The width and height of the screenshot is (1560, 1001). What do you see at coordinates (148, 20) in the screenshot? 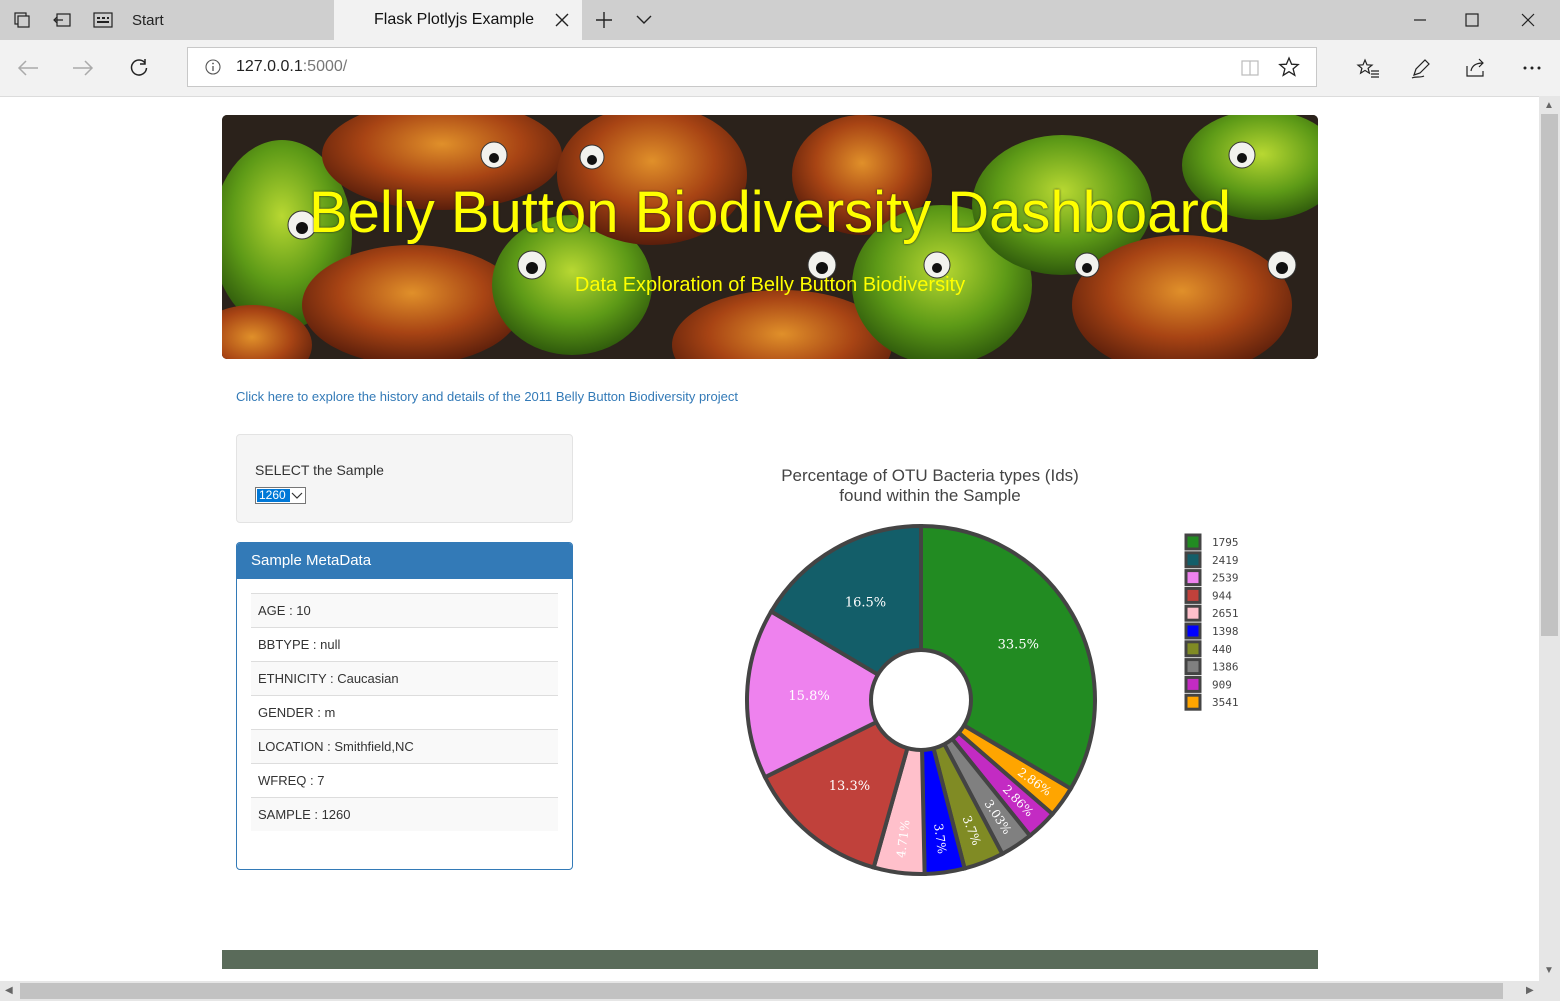
I see `tab-label: Start` at bounding box center [148, 20].